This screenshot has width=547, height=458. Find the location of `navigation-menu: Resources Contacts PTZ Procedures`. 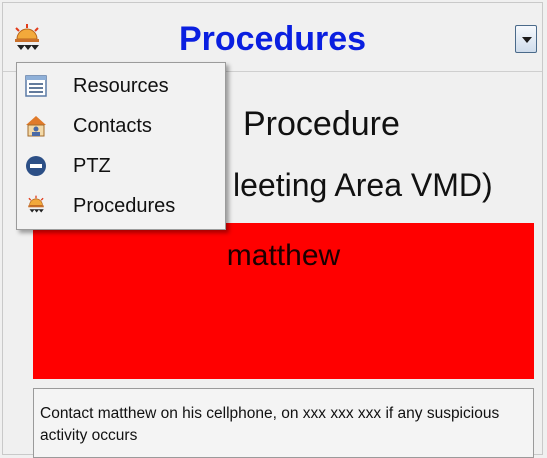

navigation-menu: Resources Contacts PTZ Procedures is located at coordinates (121, 146).